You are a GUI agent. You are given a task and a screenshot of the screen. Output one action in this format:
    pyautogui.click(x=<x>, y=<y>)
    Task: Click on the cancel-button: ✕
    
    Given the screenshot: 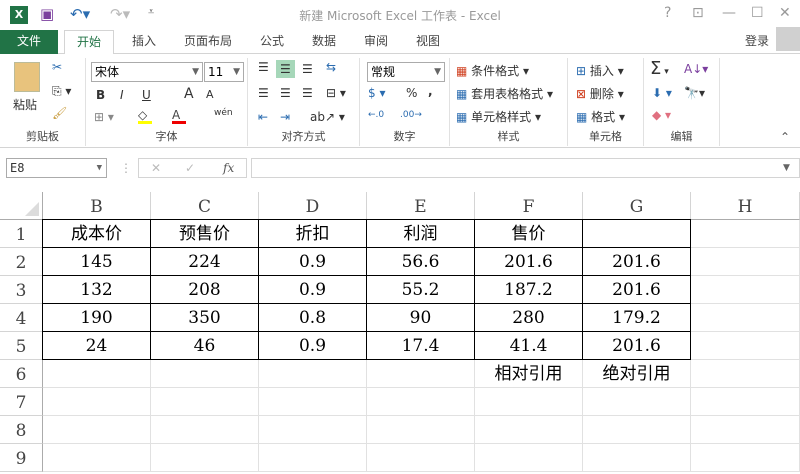 What is the action you would take?
    pyautogui.click(x=156, y=168)
    